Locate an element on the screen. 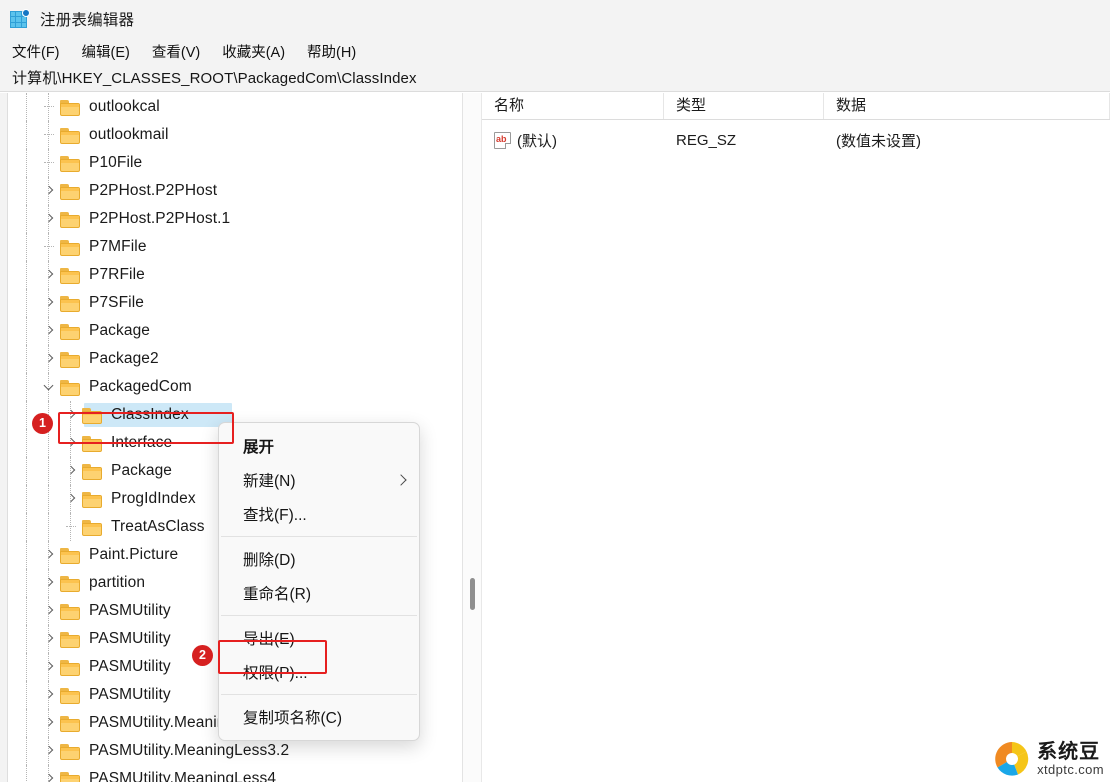  values-column-type: 类型 is located at coordinates (744, 106).